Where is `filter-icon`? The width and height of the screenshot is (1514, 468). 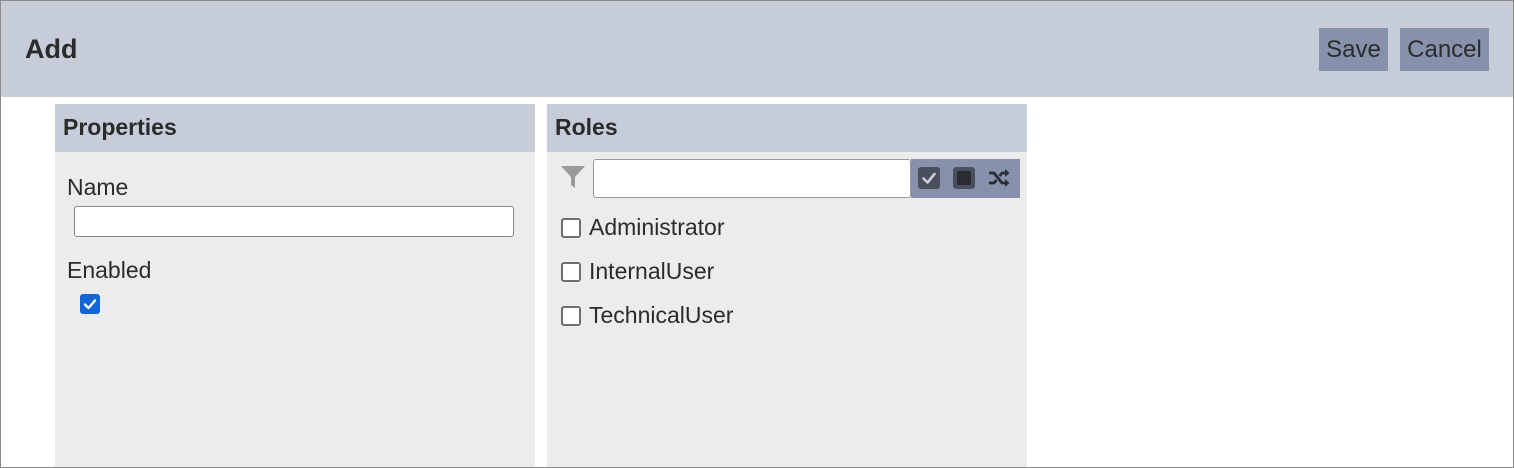
filter-icon is located at coordinates (573, 177).